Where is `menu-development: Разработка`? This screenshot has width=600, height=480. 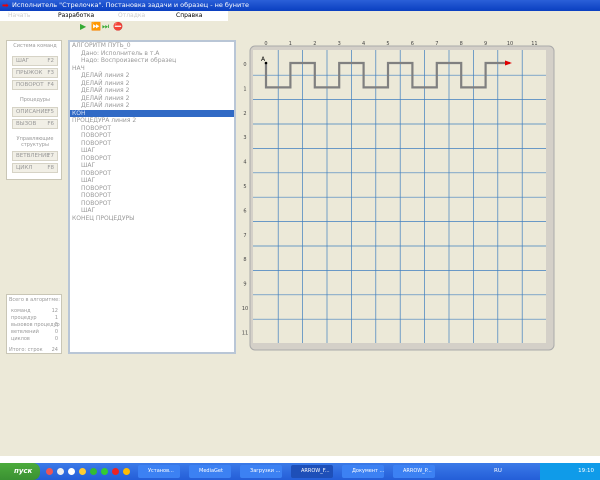
menu-development: Разработка is located at coordinates (76, 16).